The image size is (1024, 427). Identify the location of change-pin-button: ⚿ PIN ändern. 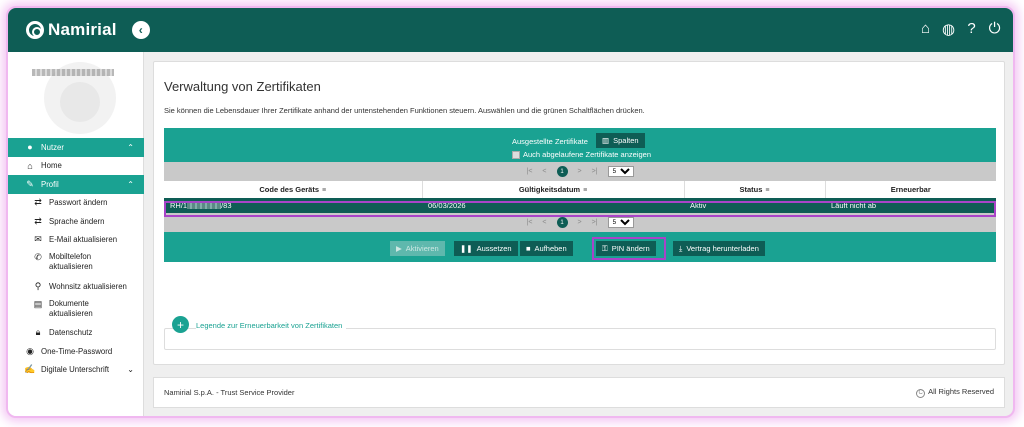
(626, 248).